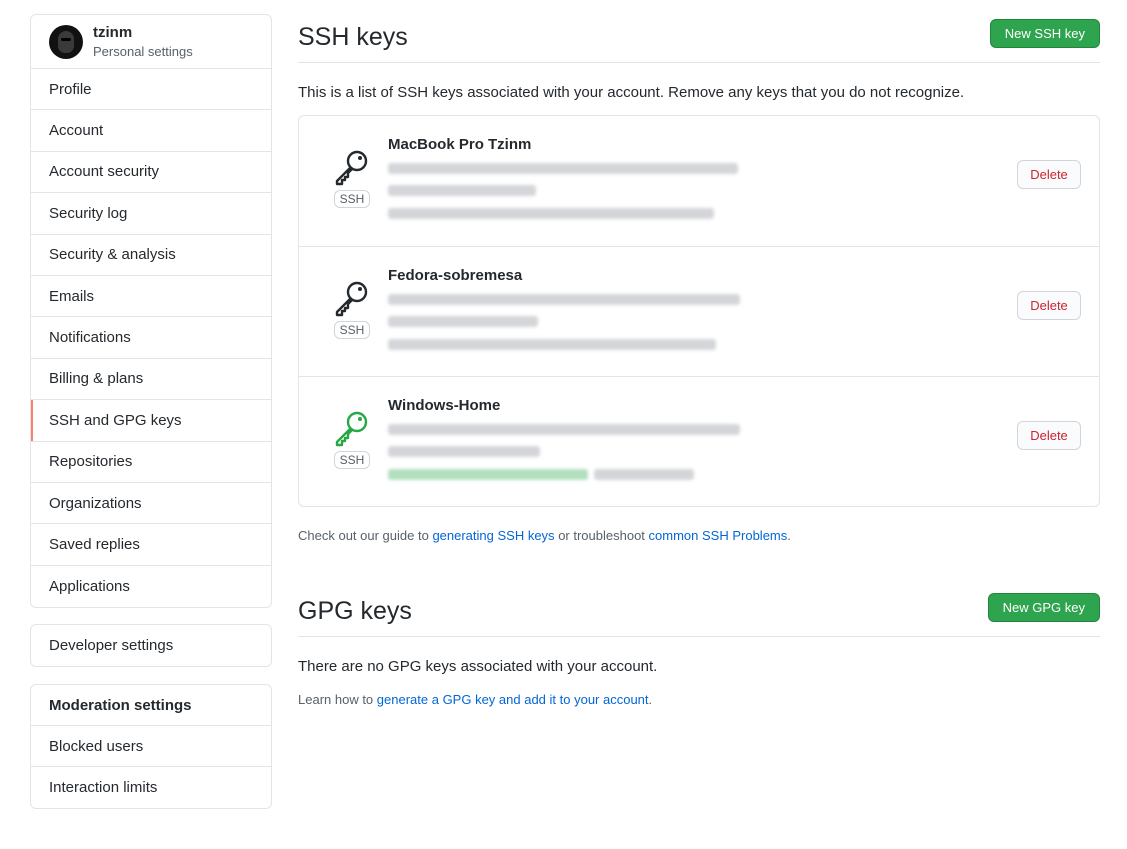 The image size is (1127, 849). What do you see at coordinates (151, 586) in the screenshot?
I see `sidebar-item-applications: Applications` at bounding box center [151, 586].